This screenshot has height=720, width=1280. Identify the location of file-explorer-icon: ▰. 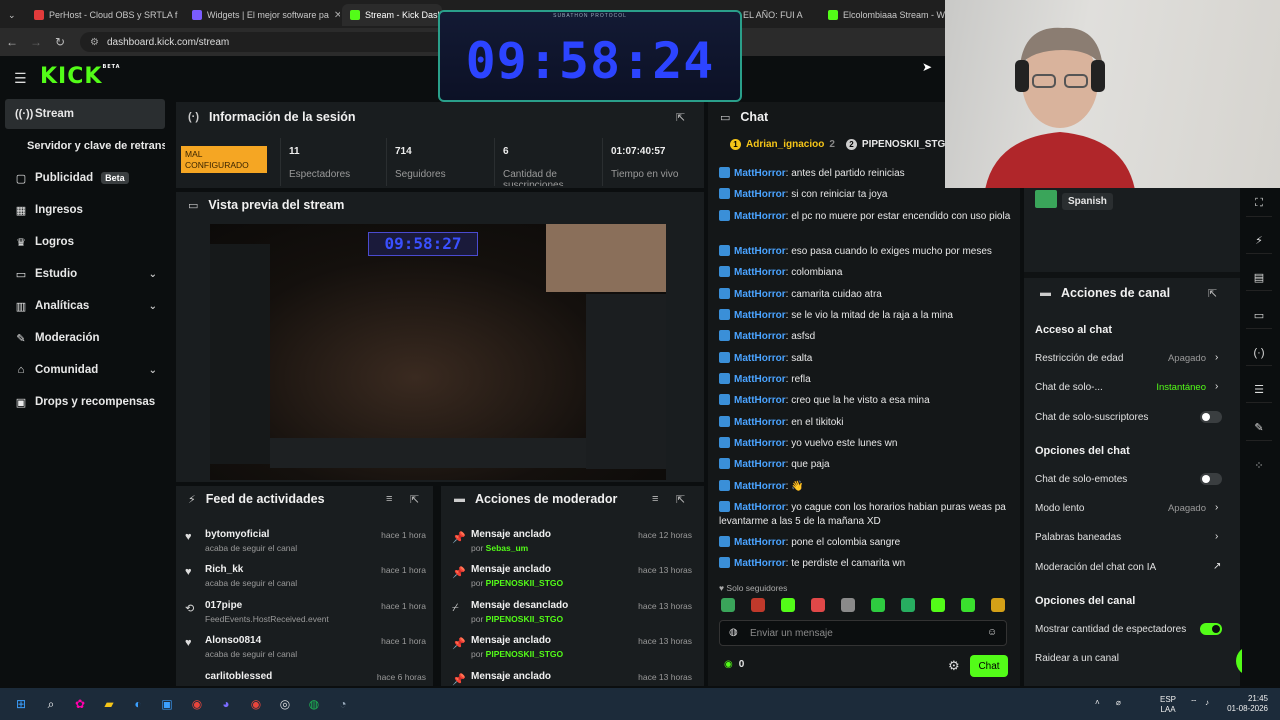
(109, 704).